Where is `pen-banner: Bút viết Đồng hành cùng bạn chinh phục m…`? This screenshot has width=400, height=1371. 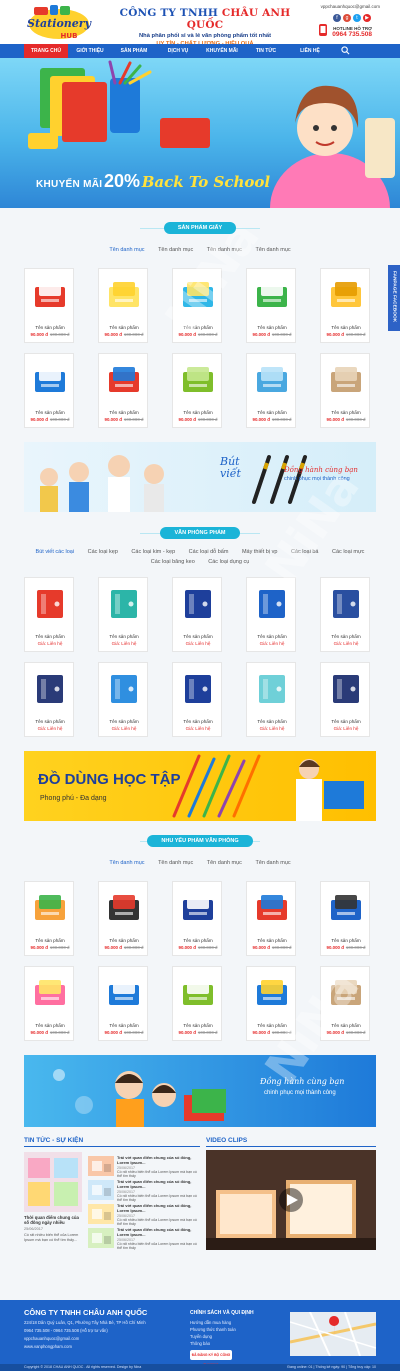 pen-banner: Bút viết Đồng hành cùng bạn chinh phục m… is located at coordinates (200, 477).